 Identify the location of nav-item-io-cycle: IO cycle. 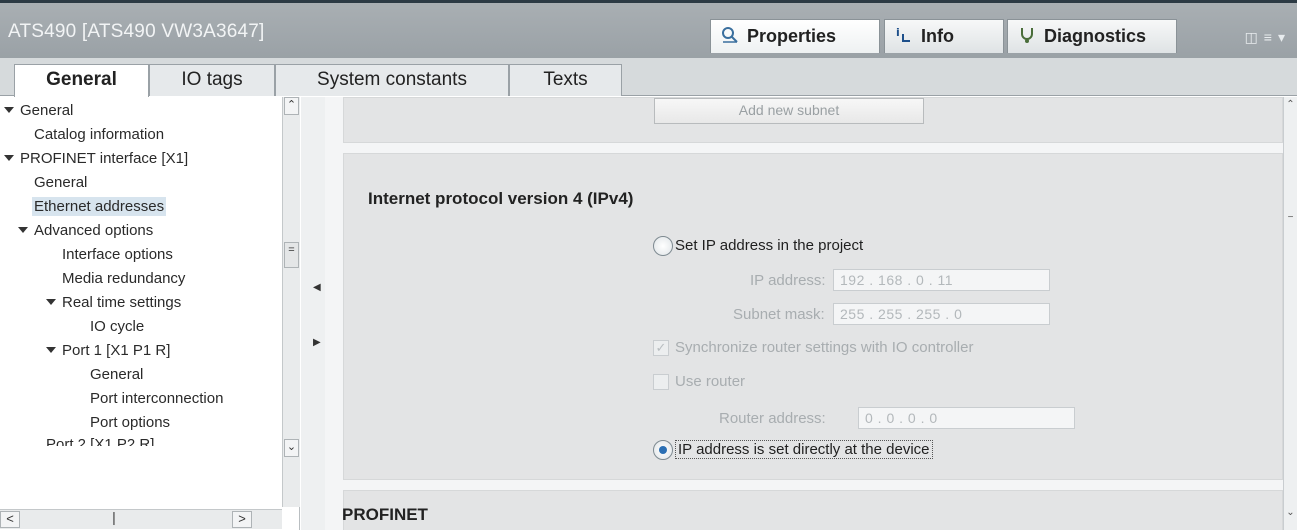
(117, 326).